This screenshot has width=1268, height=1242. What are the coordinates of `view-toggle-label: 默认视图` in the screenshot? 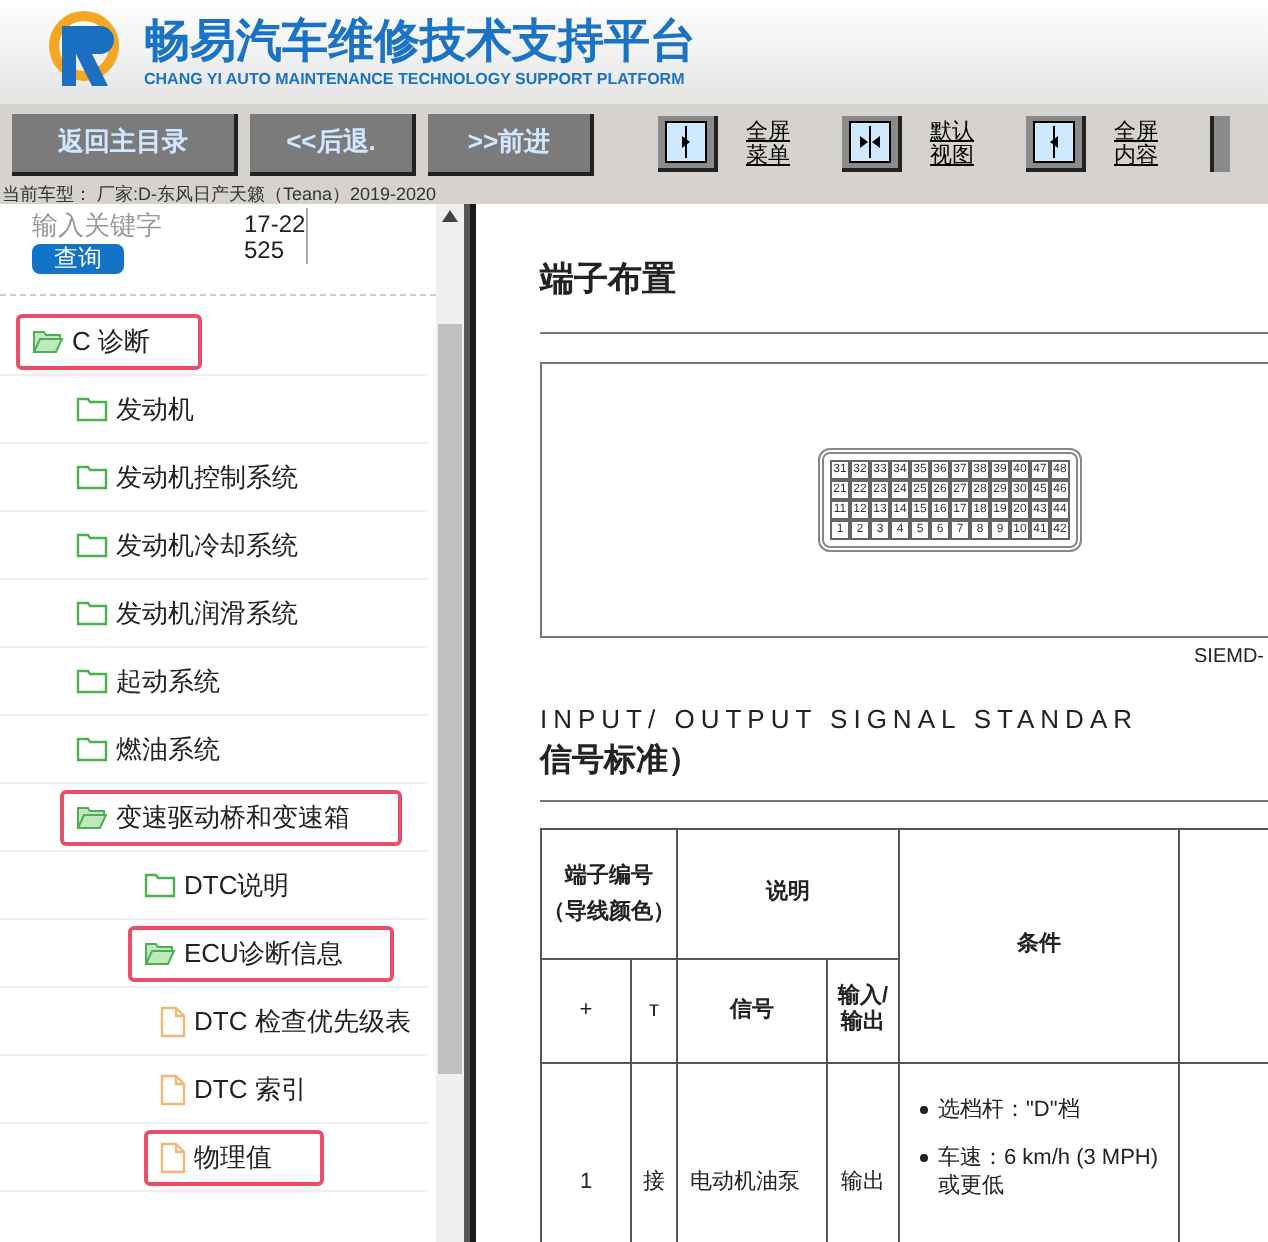 It's located at (956, 144).